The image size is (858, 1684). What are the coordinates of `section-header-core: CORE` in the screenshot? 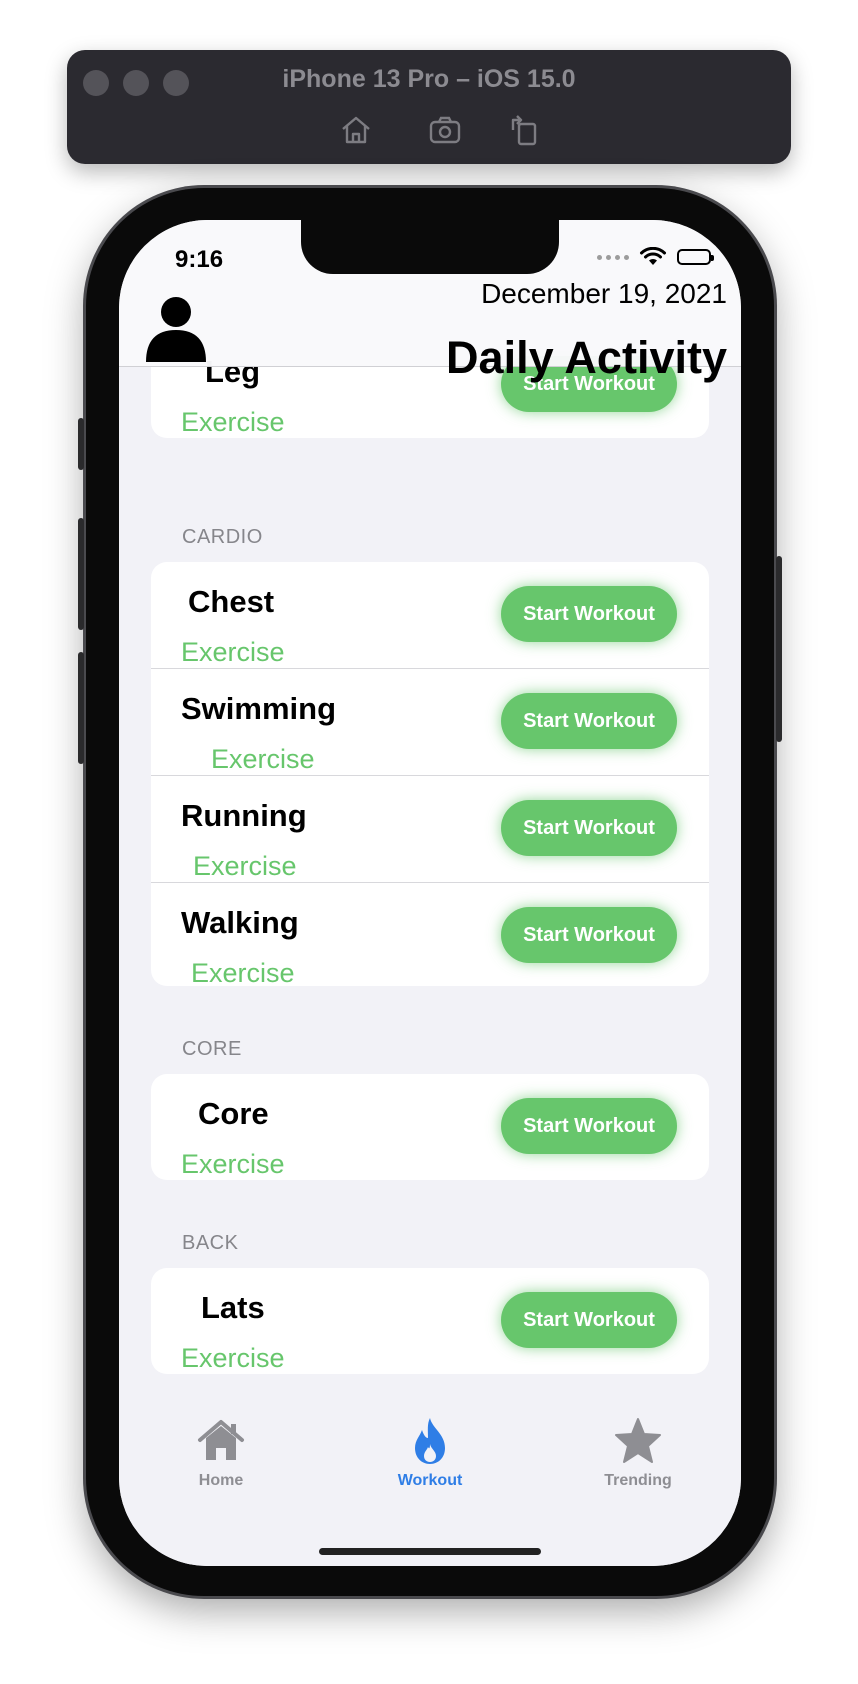 It's located at (212, 1049).